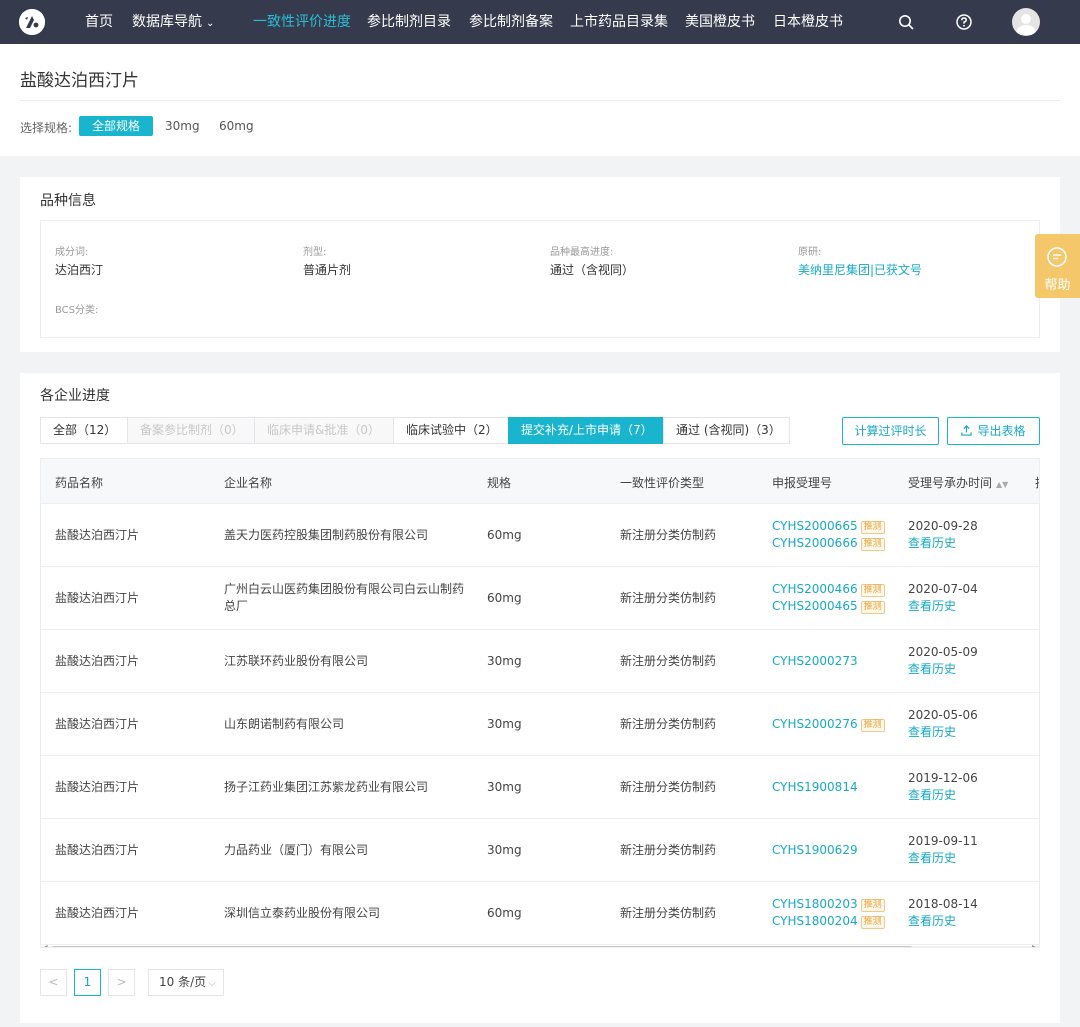 This screenshot has height=1027, width=1080. Describe the element at coordinates (860, 269) in the screenshot. I see `origin-link: 美纳里尼集团|已获文号` at that location.